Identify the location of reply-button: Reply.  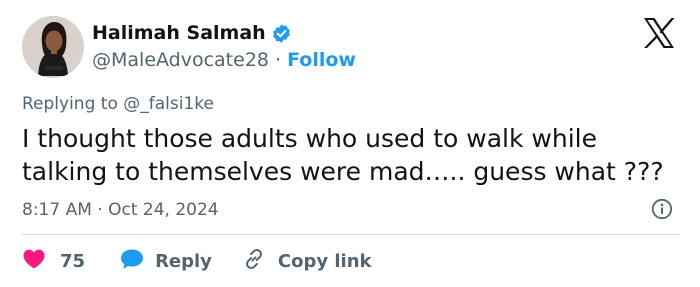
(165, 261).